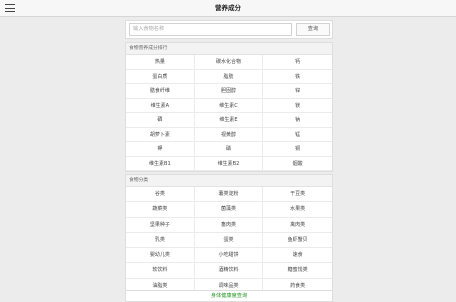  Describe the element at coordinates (160, 225) in the screenshot. I see `category-item: 坚果种子` at that location.